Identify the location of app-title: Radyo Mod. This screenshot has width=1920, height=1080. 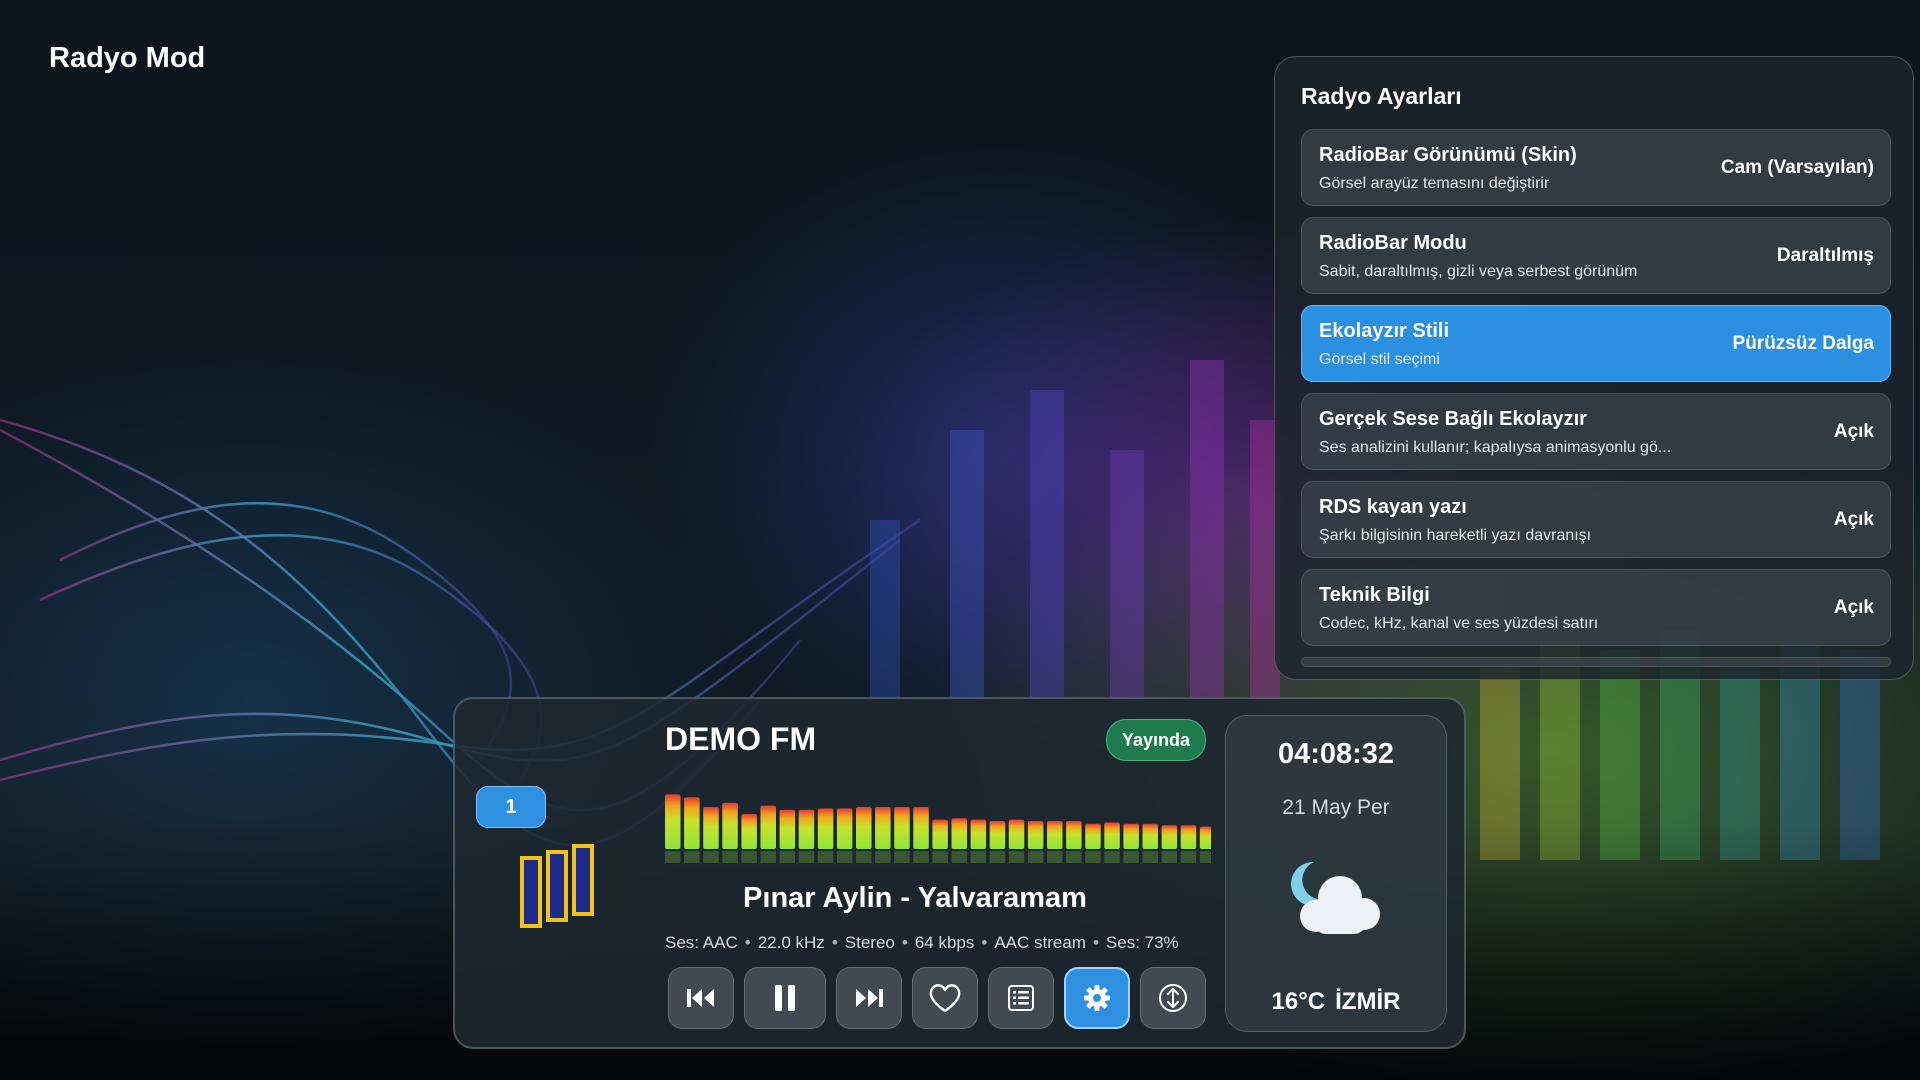
(127, 58).